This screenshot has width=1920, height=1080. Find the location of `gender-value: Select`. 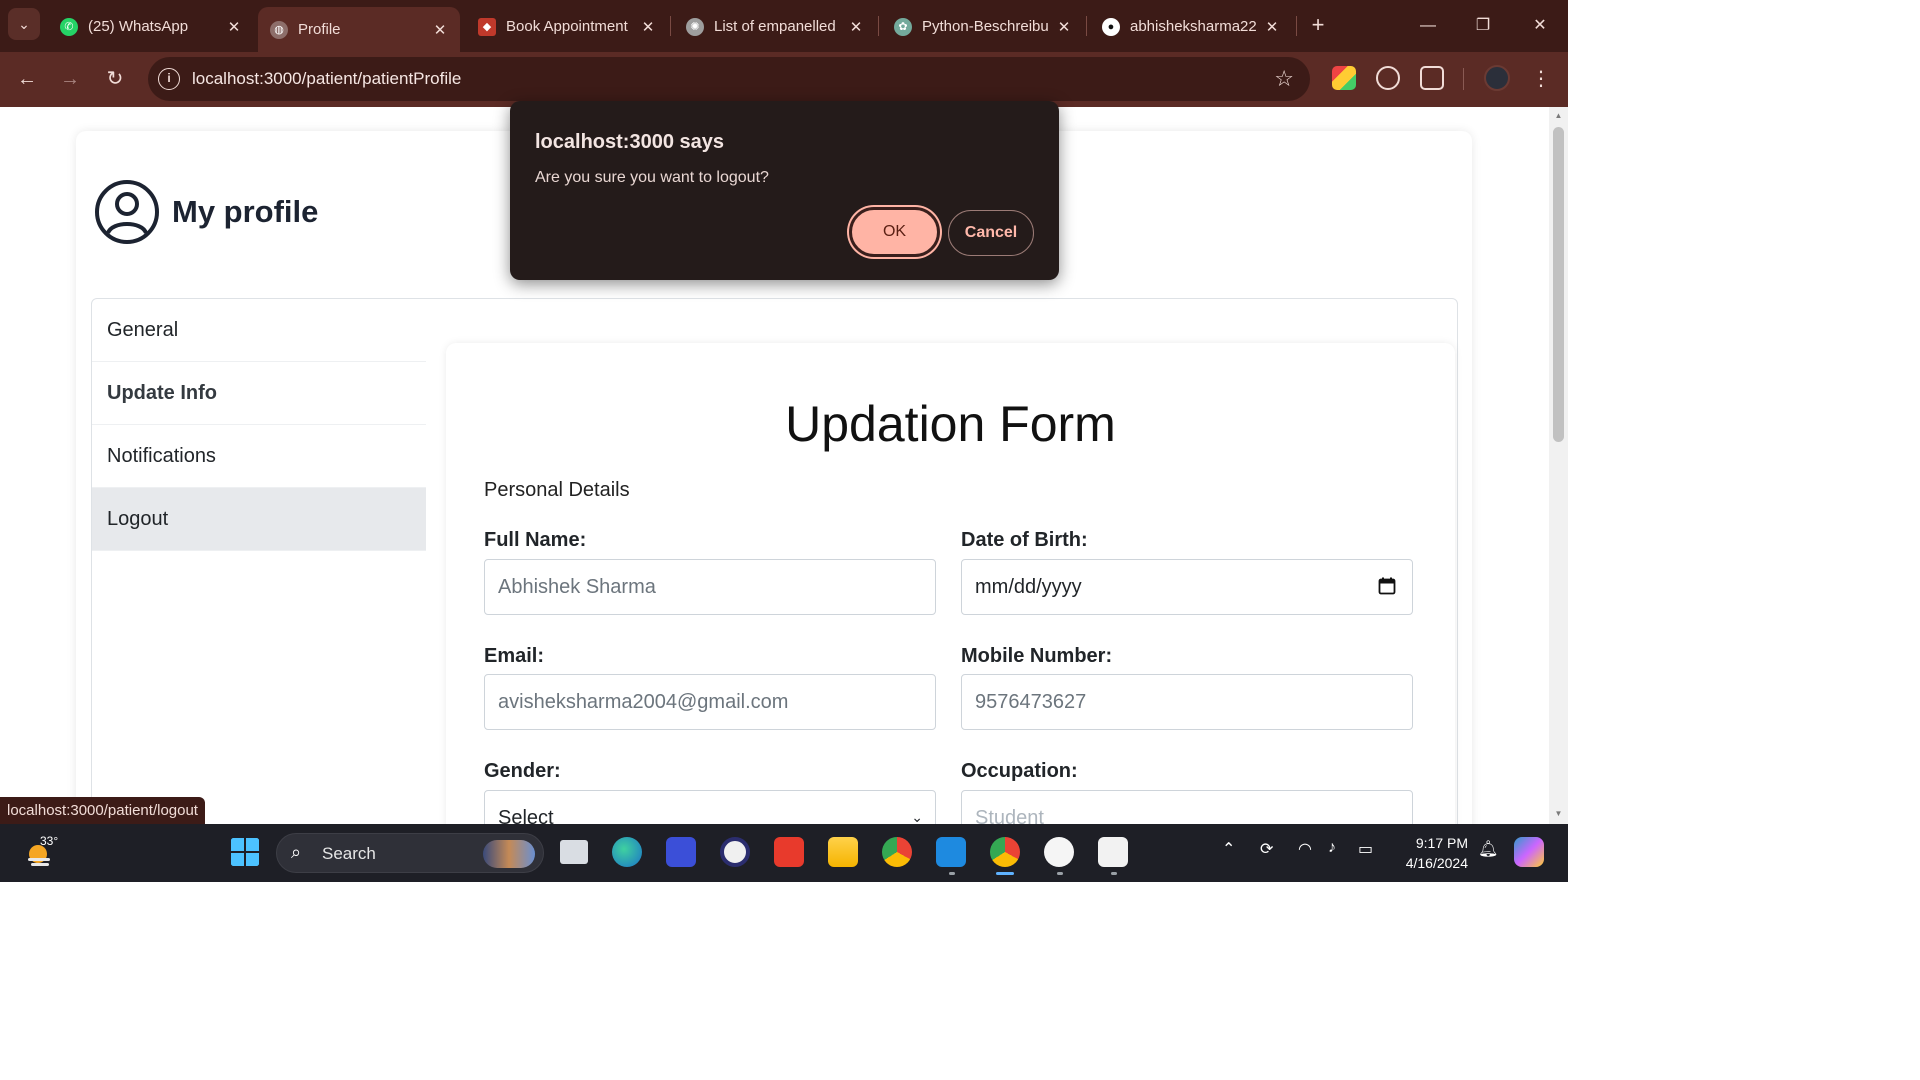

gender-value: Select is located at coordinates (526, 815).